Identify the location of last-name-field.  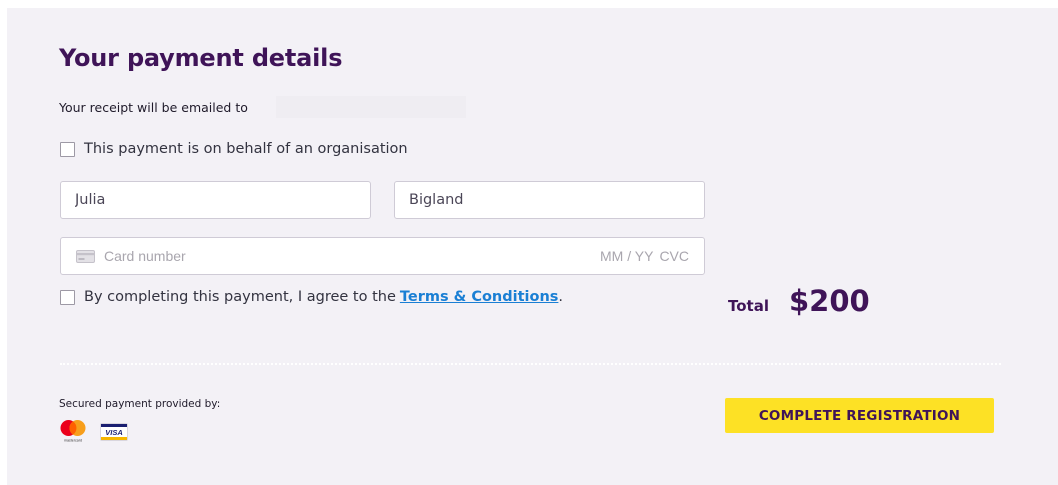
(549, 200).